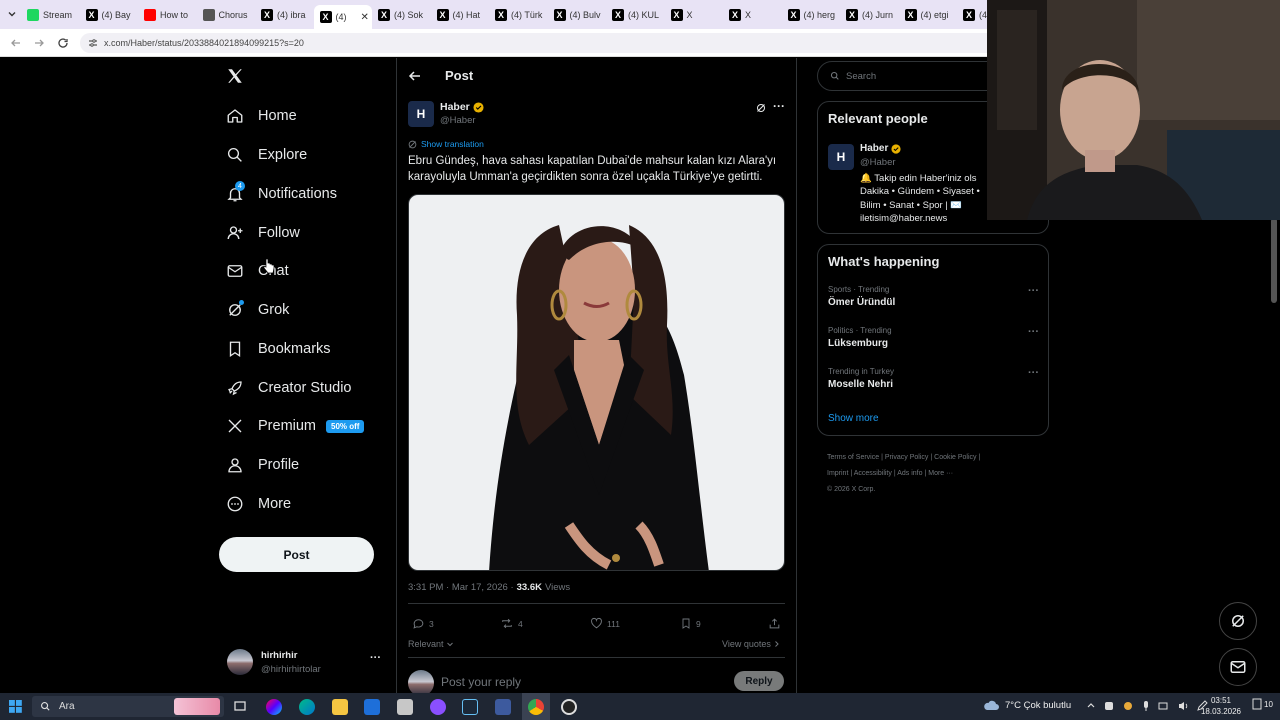 Image resolution: width=1280 pixels, height=720 pixels. I want to click on reply-action: 3, so click(423, 623).